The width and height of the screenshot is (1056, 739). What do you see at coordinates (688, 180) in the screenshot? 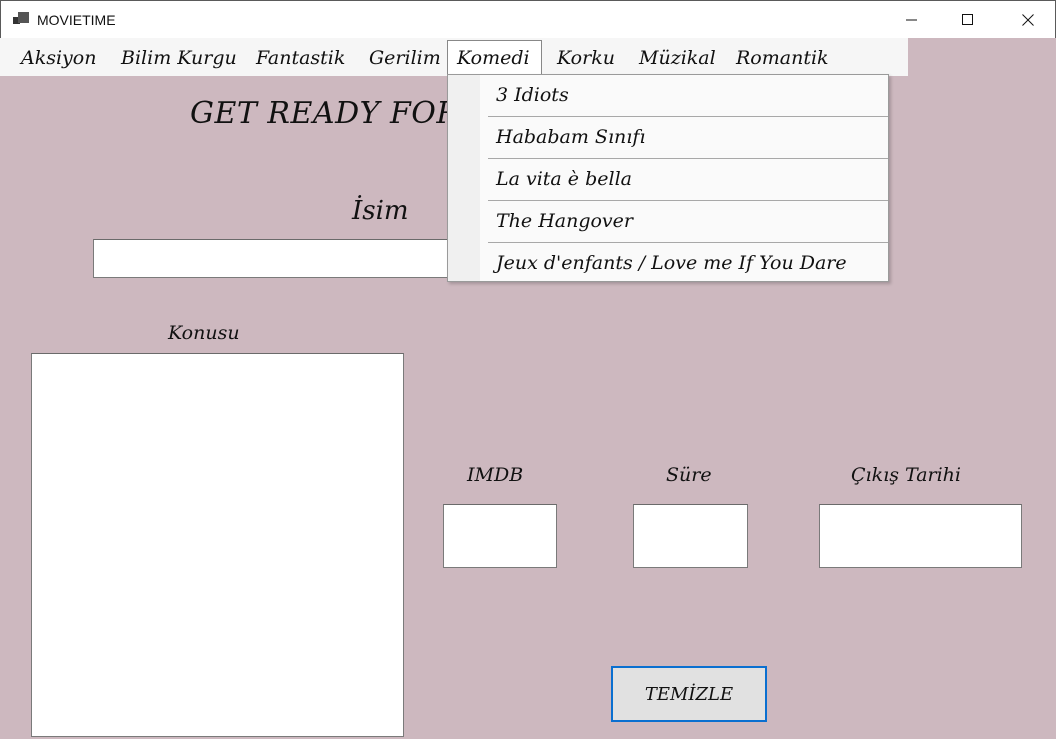
I see `dropdown-item-la-vita-e-bella: La vita è bella` at bounding box center [688, 180].